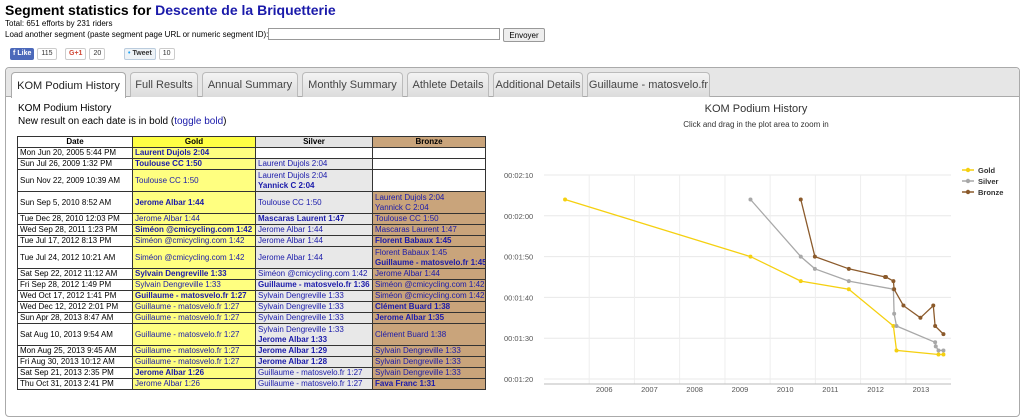 The width and height of the screenshot is (1024, 419). I want to click on cell-bronze: Clément Buard 1:38, so click(429, 334).